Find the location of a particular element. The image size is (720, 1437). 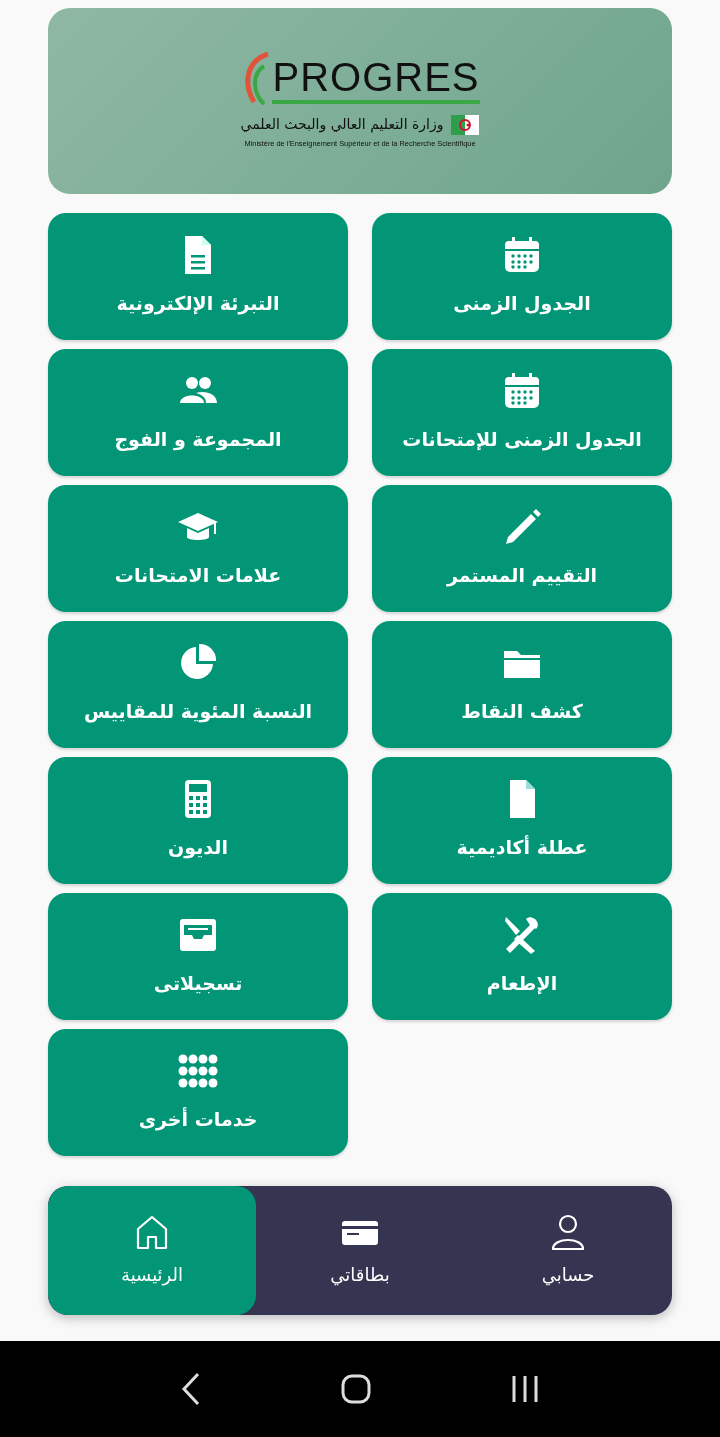

logo-text: PROGRES is located at coordinates (376, 80).